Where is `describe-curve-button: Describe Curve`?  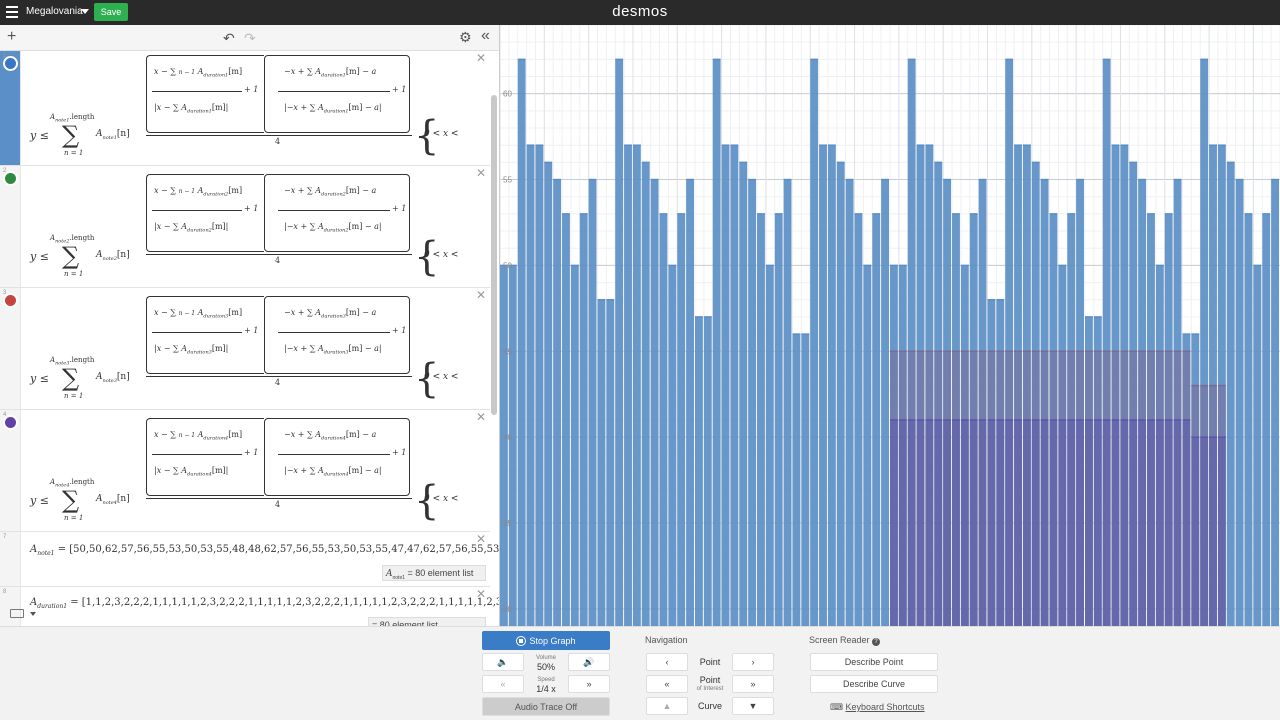
describe-curve-button: Describe Curve is located at coordinates (874, 684).